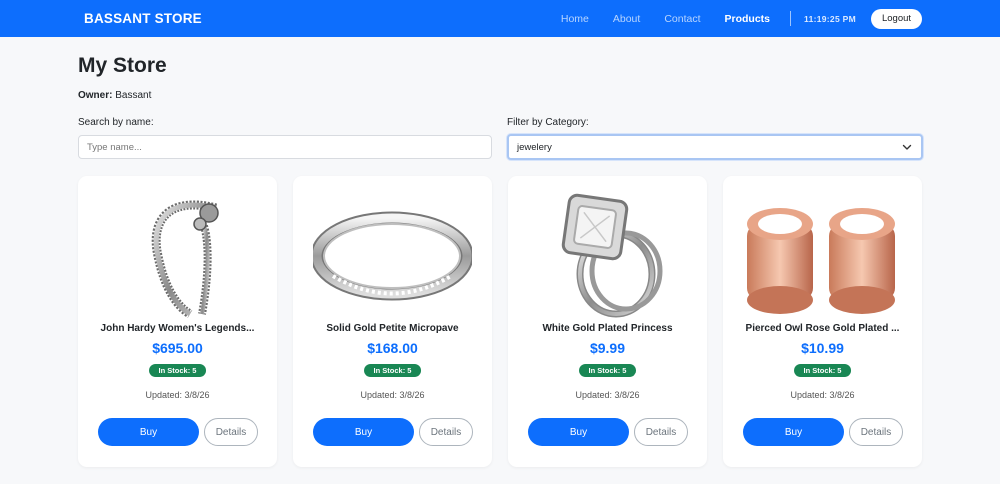  I want to click on clock-display: 11:19:25 PM, so click(830, 18).